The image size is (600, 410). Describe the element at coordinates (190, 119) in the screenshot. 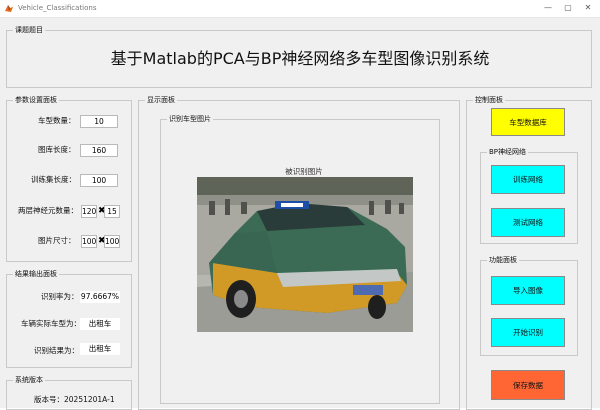

I see `image-group-label: 识别车型图片` at that location.